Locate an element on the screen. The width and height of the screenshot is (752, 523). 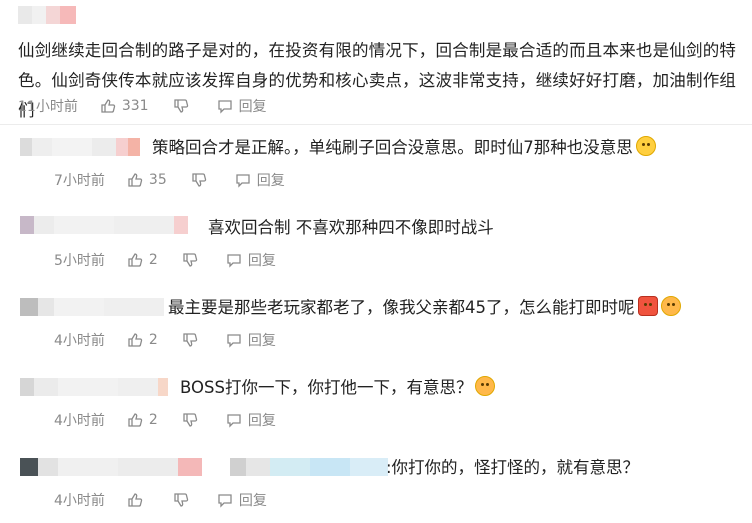
reply-text-content: :你打你的，怪打怪的，就有意思？ is located at coordinates (513, 467).